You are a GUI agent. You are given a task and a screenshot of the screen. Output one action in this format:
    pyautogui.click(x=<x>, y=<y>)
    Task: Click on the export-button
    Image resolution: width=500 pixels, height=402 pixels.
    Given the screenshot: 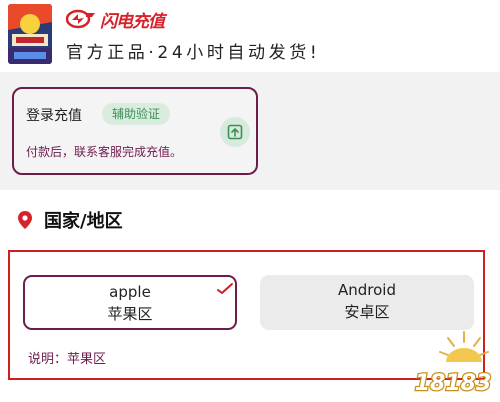 What is the action you would take?
    pyautogui.click(x=235, y=132)
    